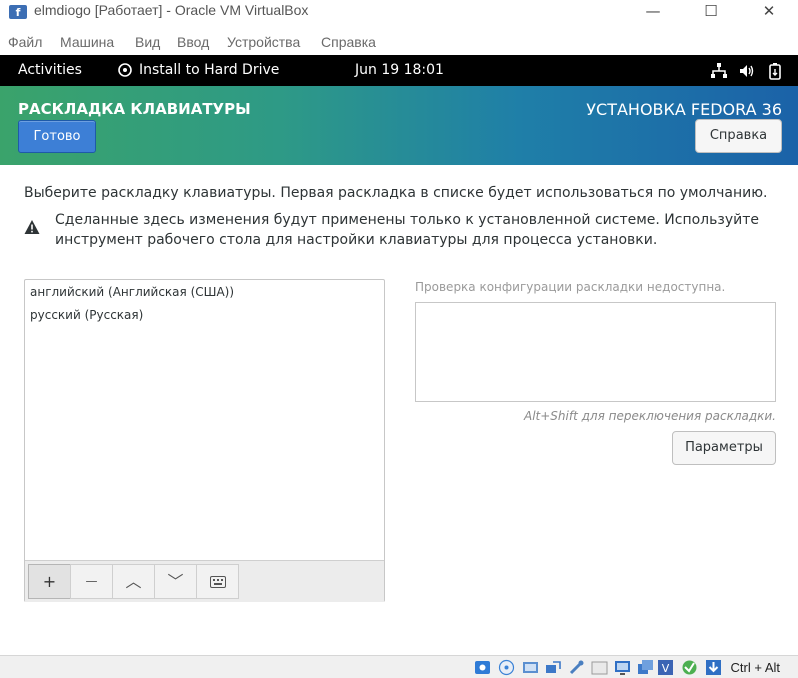  I want to click on menu-devices: Устройства, so click(263, 42).